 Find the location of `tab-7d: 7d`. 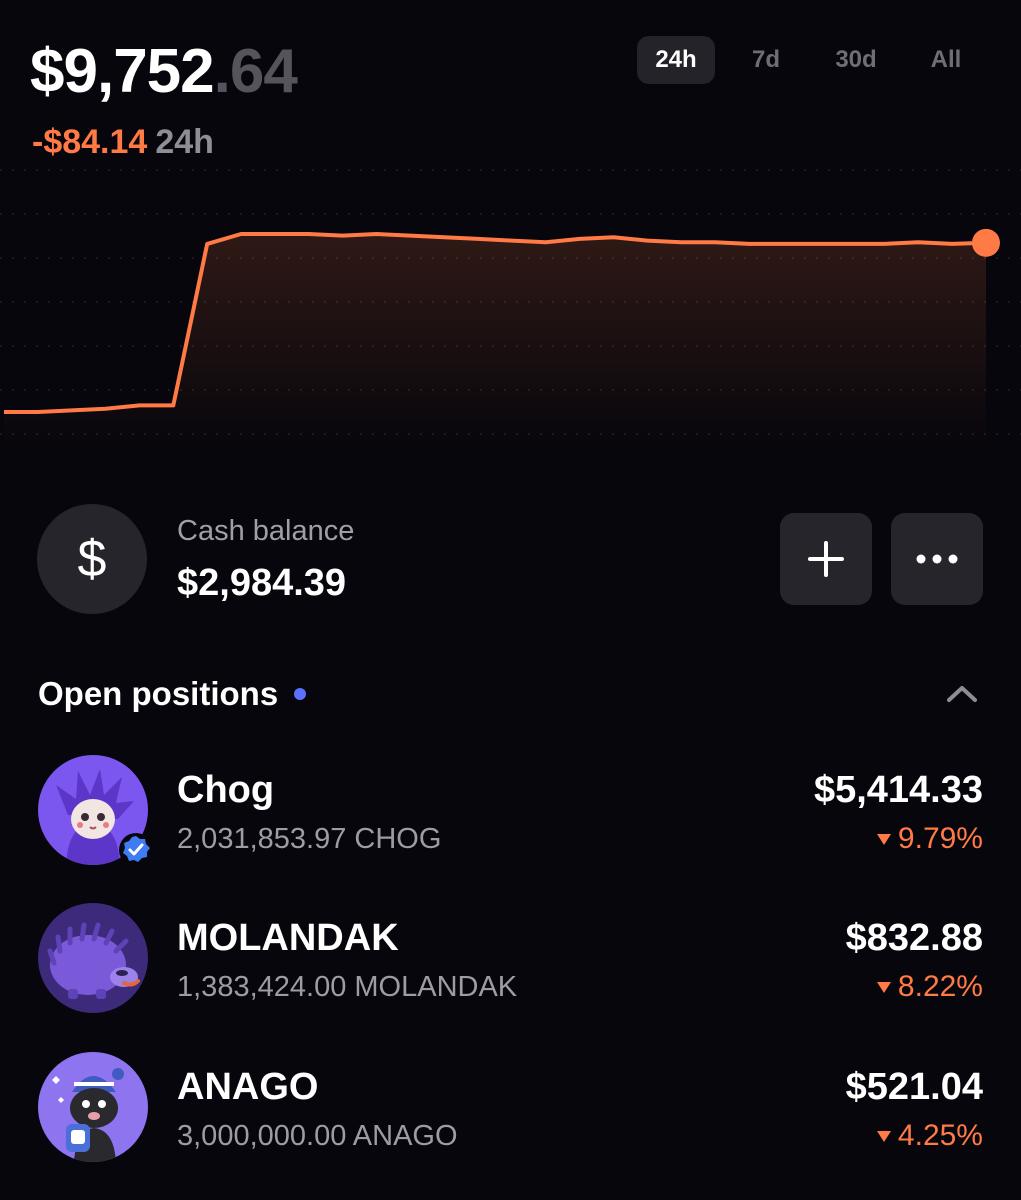

tab-7d: 7d is located at coordinates (766, 60).